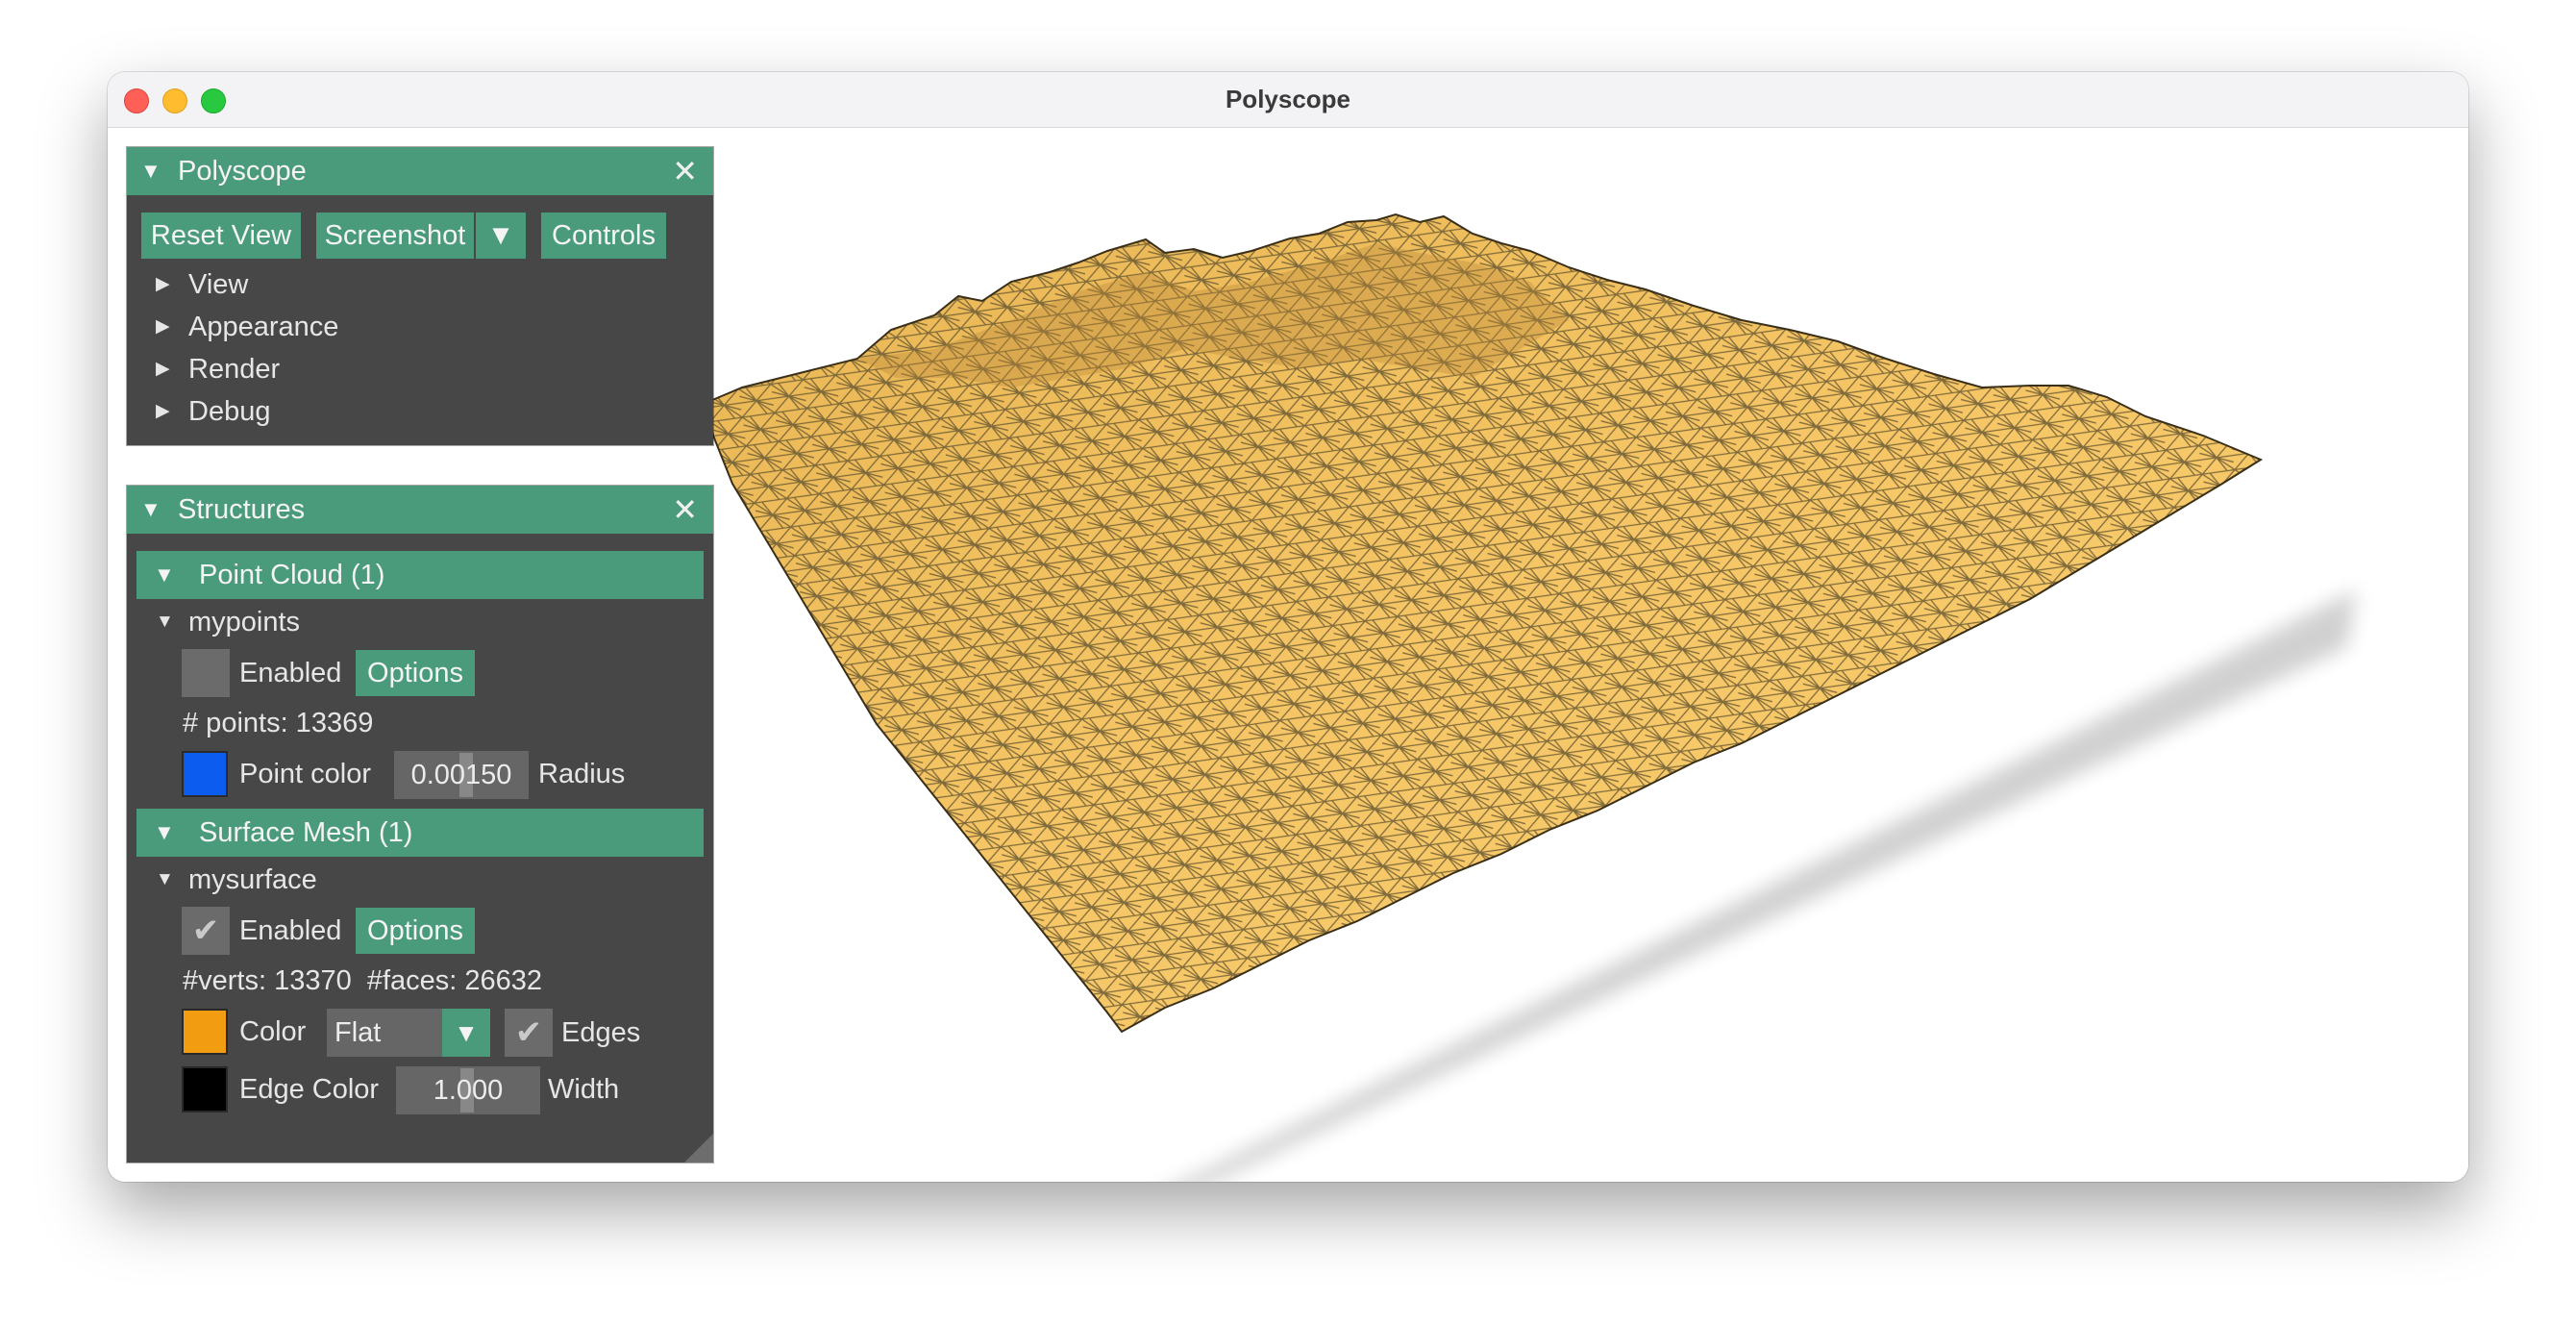 This screenshot has height=1325, width=2576. Describe the element at coordinates (253, 880) in the screenshot. I see `mysurface-label: mysurface` at that location.